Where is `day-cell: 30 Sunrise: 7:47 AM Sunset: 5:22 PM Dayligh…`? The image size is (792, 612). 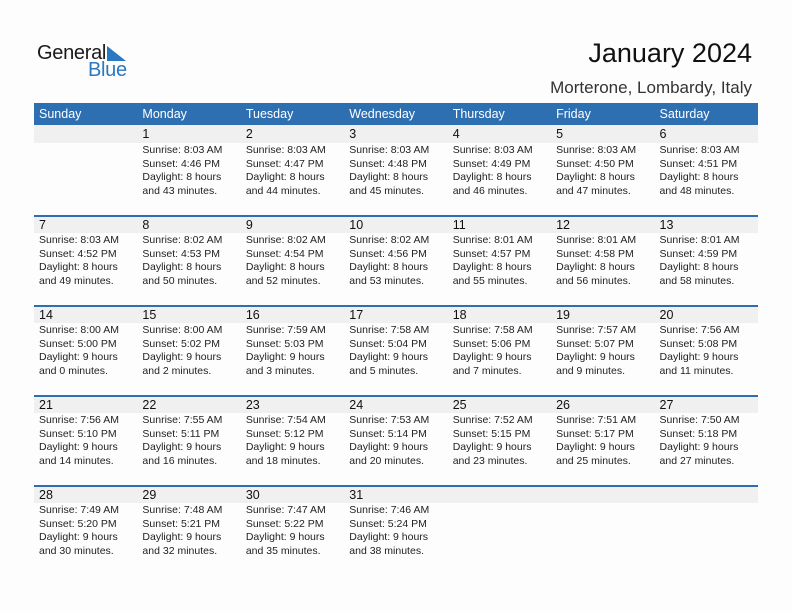 day-cell: 30 Sunrise: 7:47 AM Sunset: 5:22 PM Dayligh… is located at coordinates (292, 521).